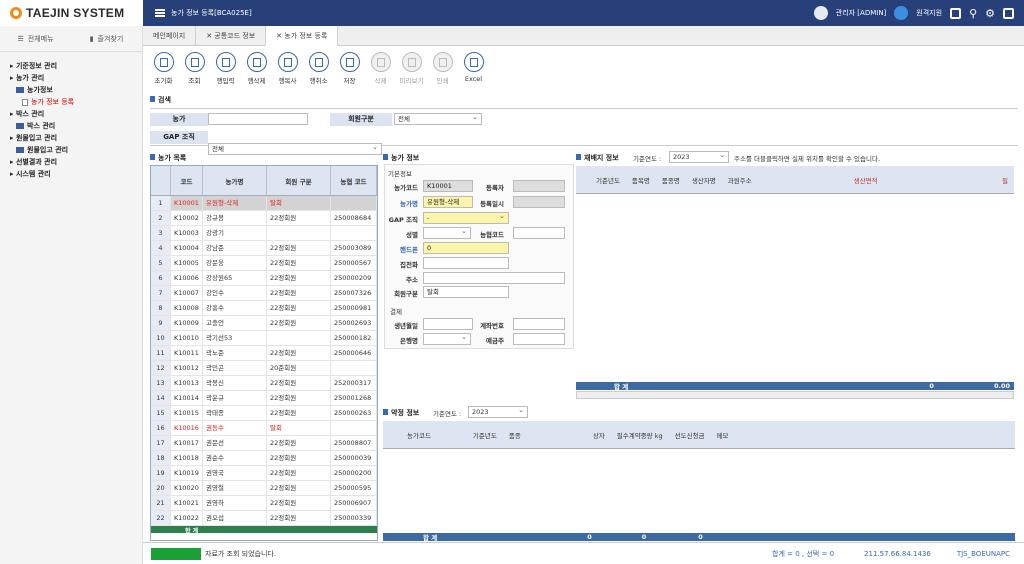 Image resolution: width=1024 pixels, height=564 pixels. I want to click on toolbar-button: 미리보기, so click(411, 68).